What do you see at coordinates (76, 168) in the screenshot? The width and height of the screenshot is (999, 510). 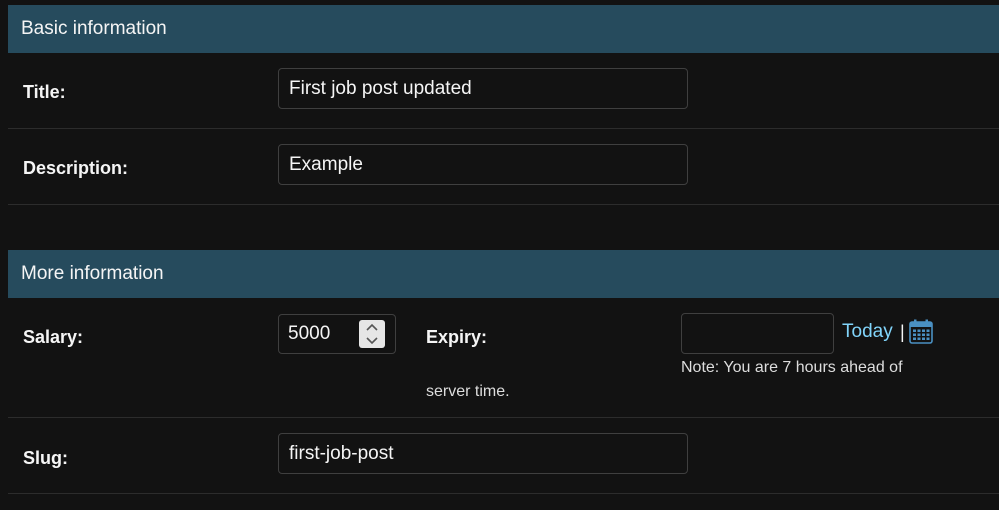 I see `description-label: Description:` at bounding box center [76, 168].